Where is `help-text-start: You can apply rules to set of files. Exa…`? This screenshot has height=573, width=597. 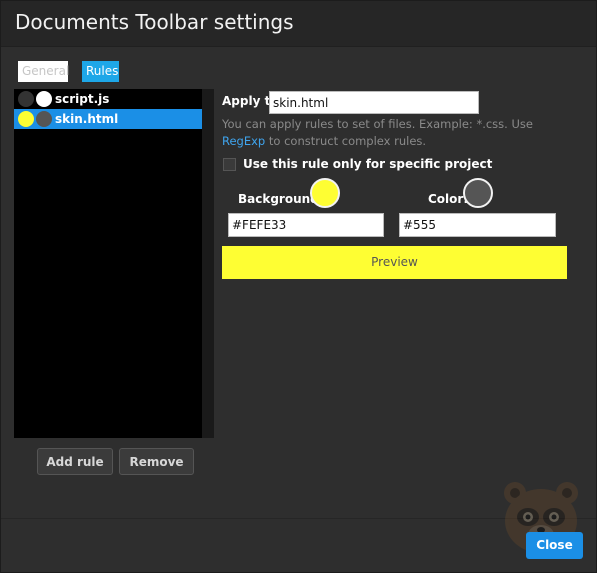
help-text-start: You can apply rules to set of files. Exa… is located at coordinates (377, 124).